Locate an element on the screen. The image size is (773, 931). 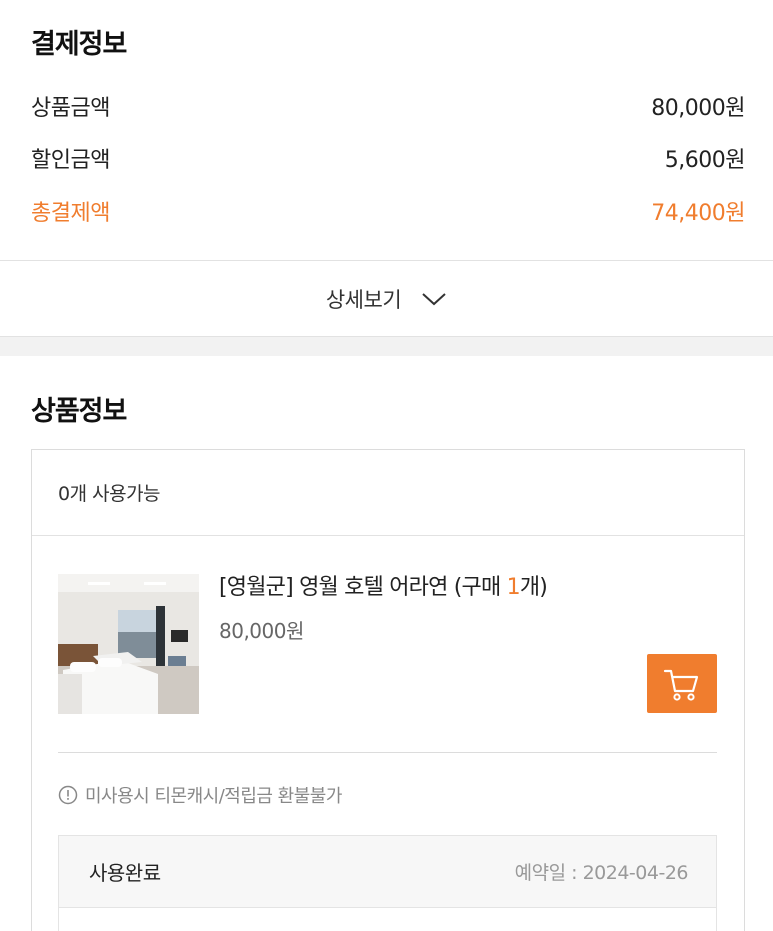
discount-amount-label: 할인금액 is located at coordinates (70, 160).